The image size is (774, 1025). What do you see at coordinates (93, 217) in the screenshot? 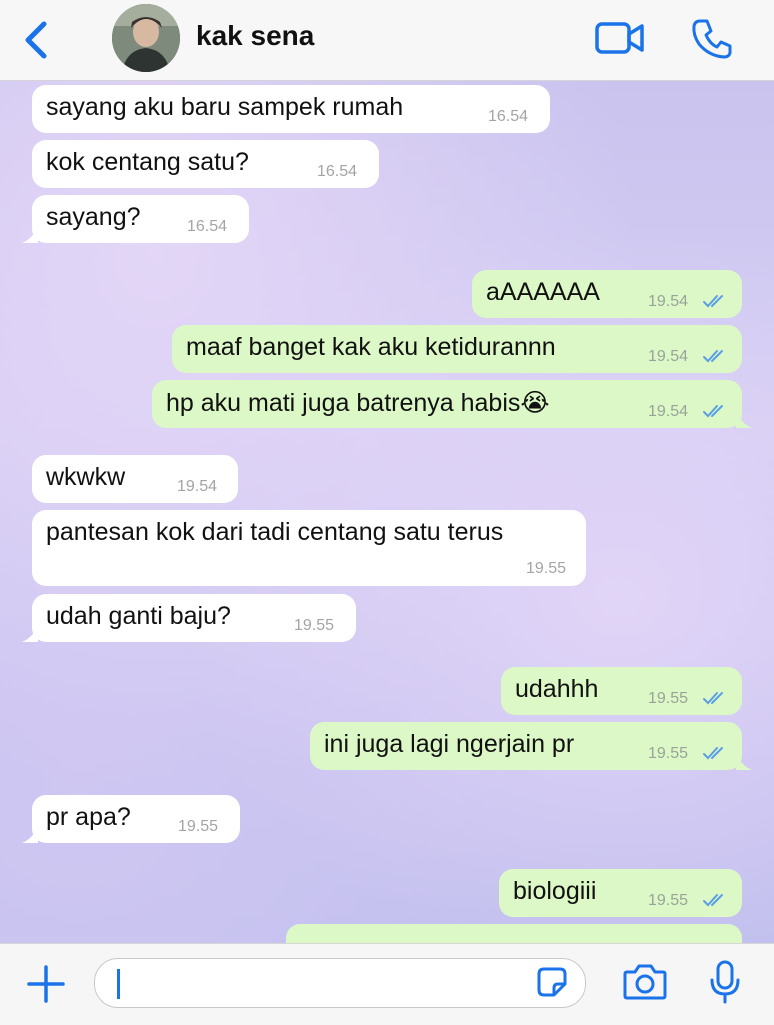
I see `message-text: sayang?` at bounding box center [93, 217].